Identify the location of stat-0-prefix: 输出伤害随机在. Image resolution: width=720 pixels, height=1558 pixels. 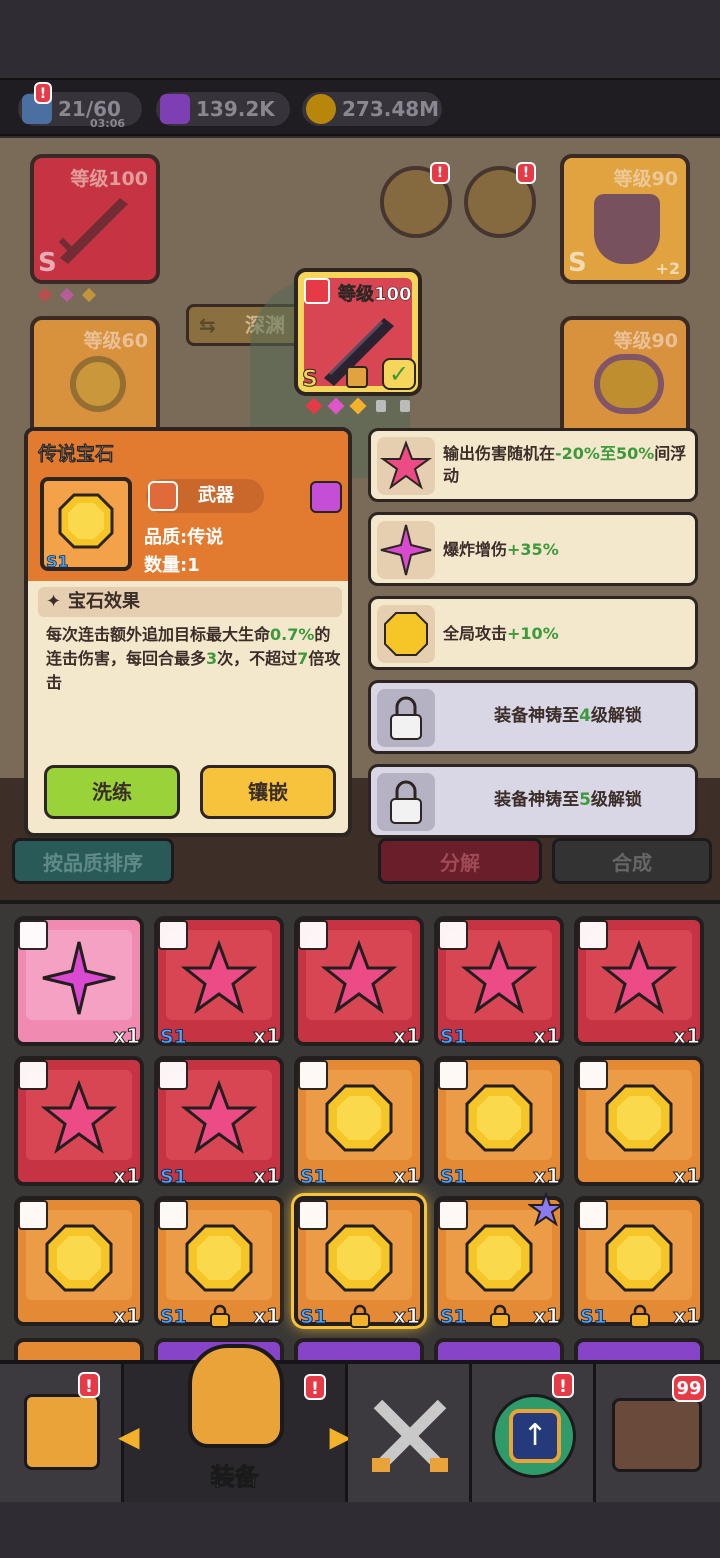
(499, 453).